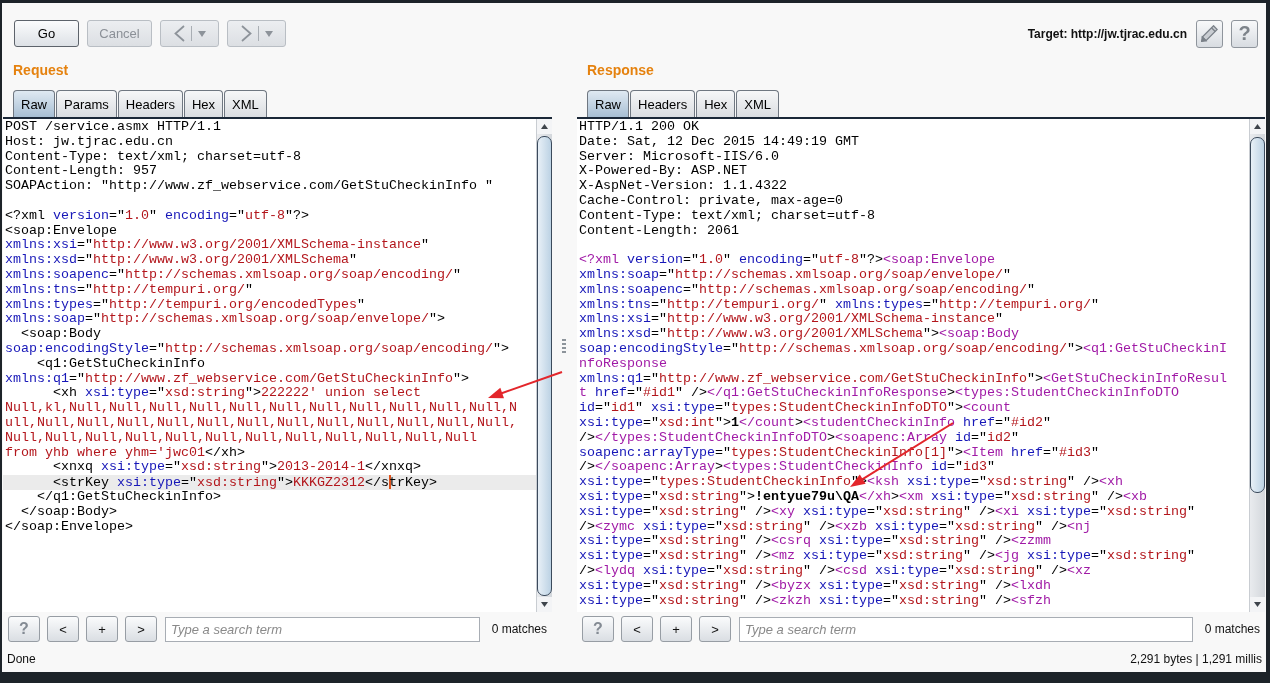 The height and width of the screenshot is (683, 1270). I want to click on panel-title: Response, so click(620, 70).